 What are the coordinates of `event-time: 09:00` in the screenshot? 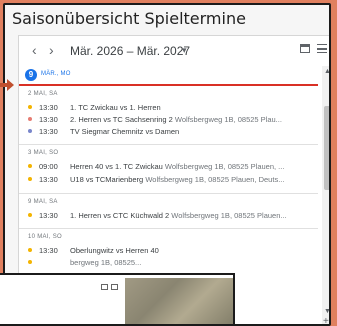 It's located at (48, 166).